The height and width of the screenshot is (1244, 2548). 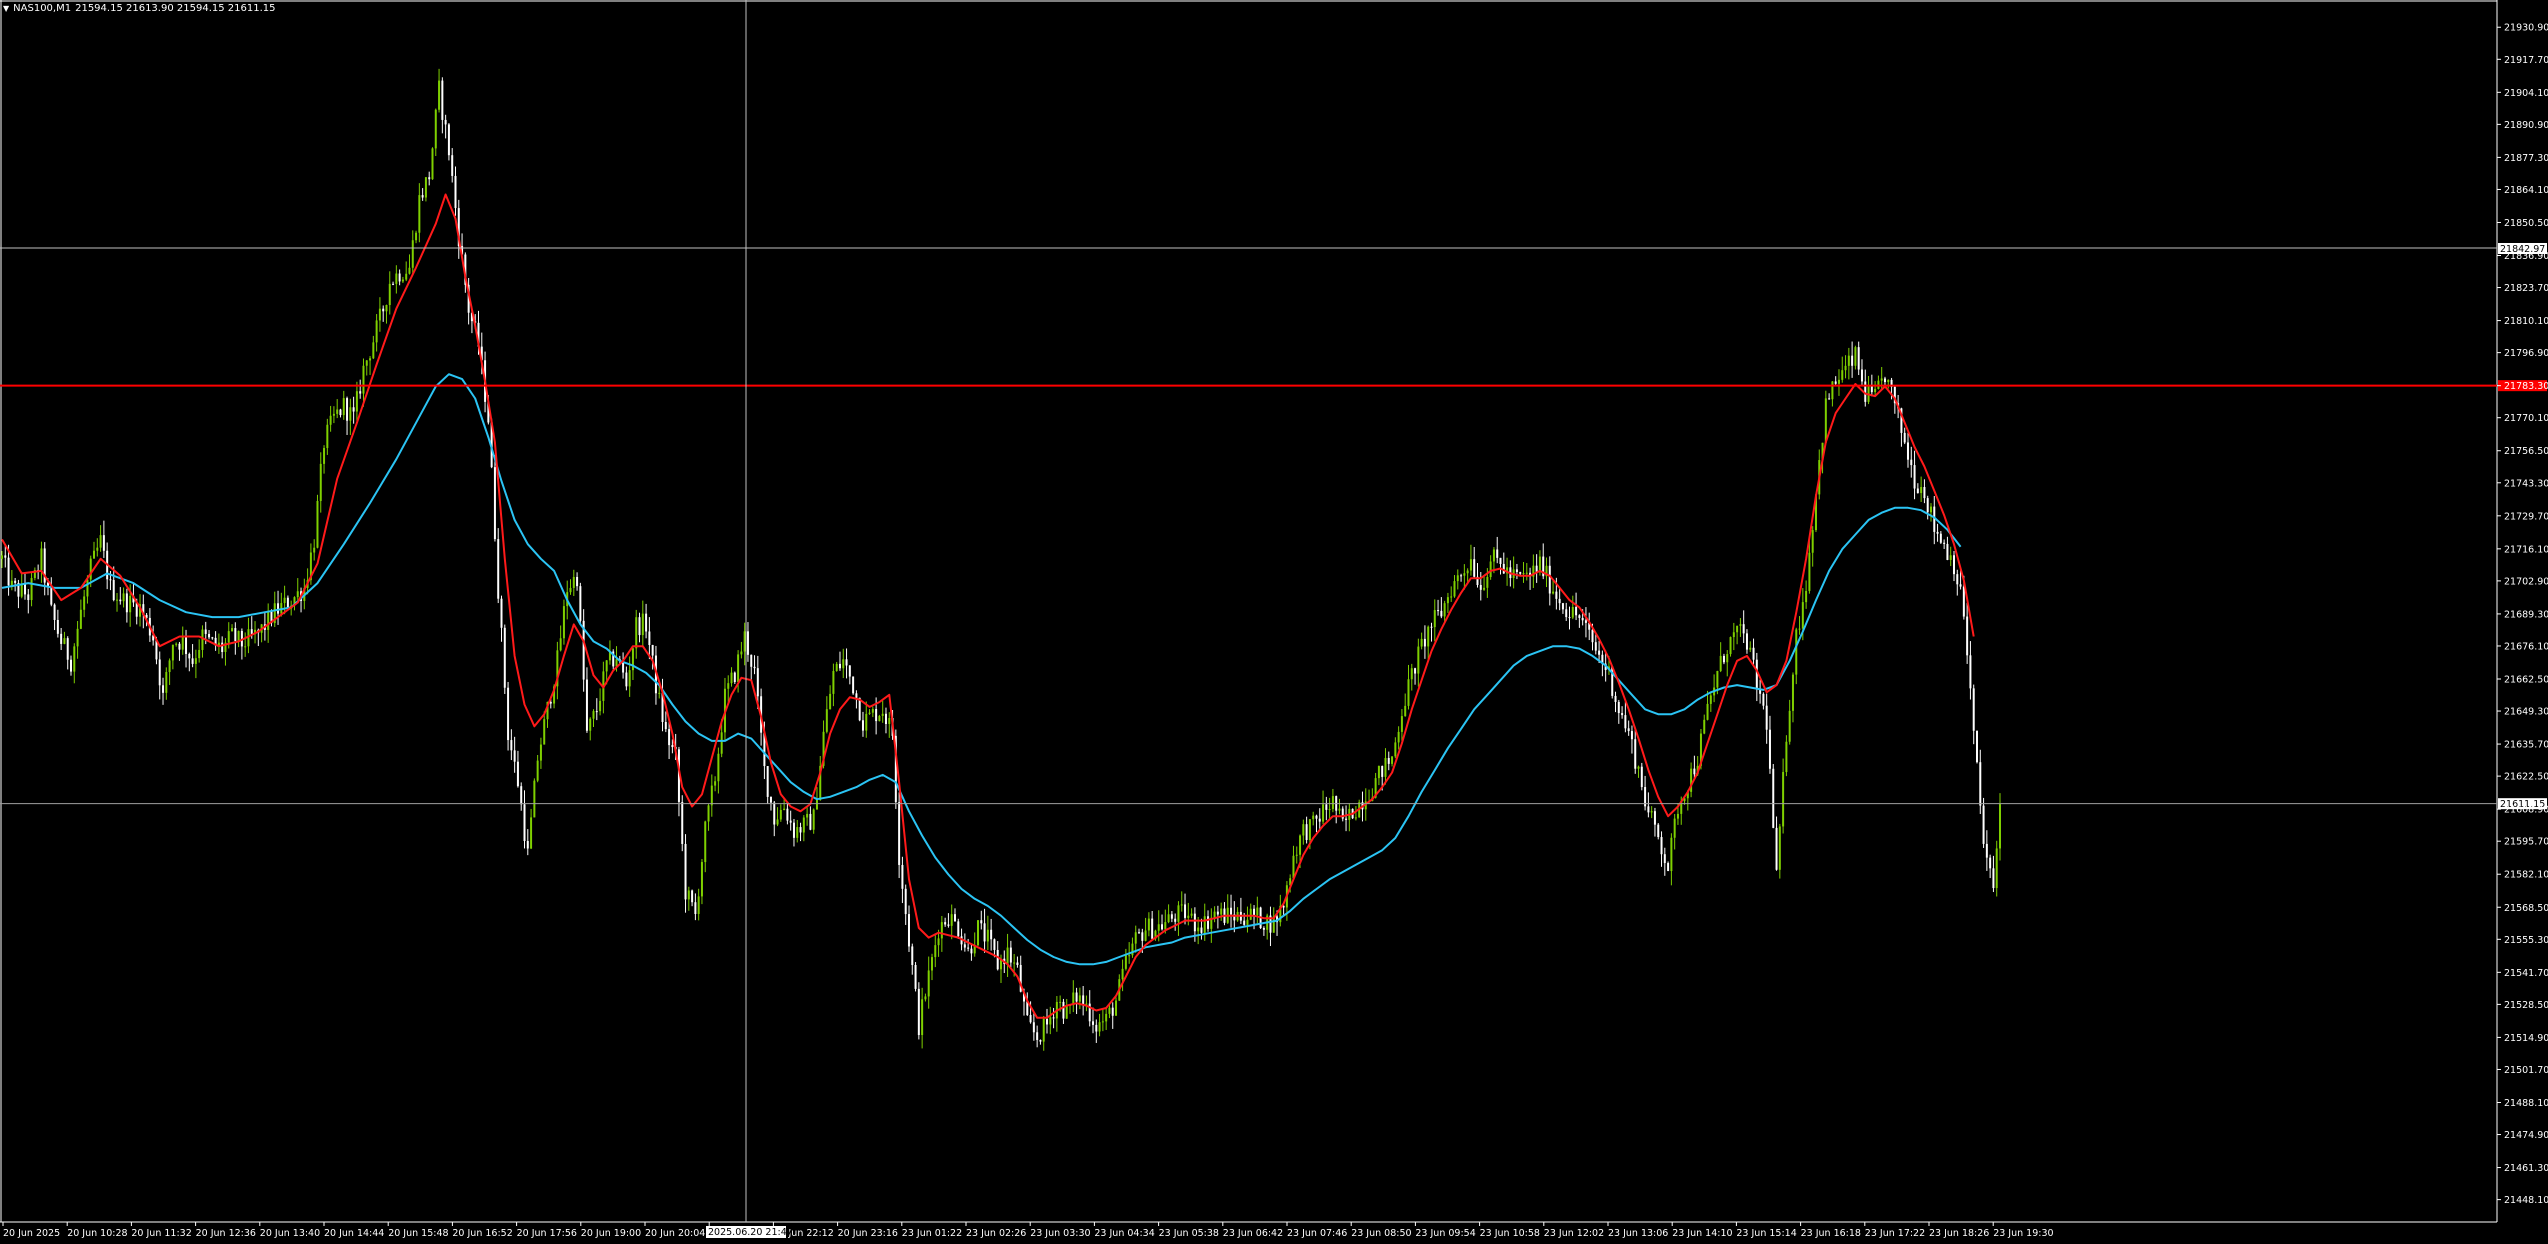 I want to click on time-tick-label: 20 Jun 14:44, so click(x=354, y=1233).